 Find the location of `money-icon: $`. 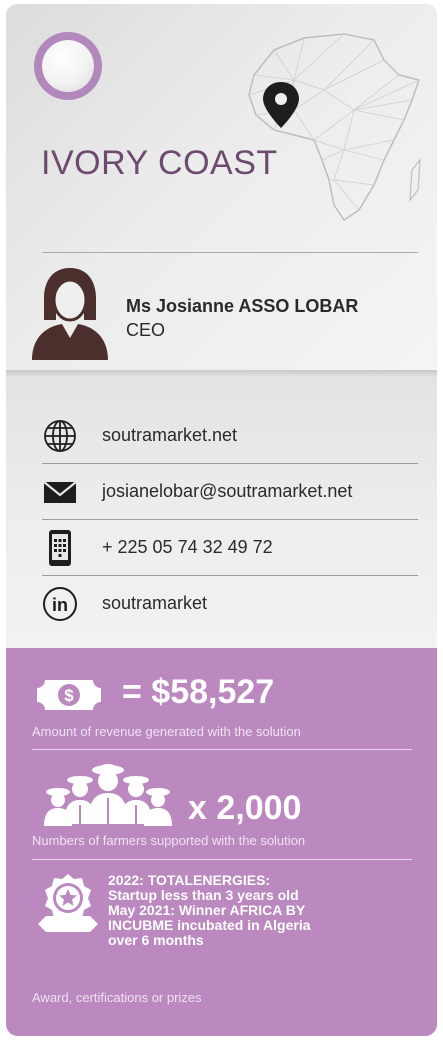

money-icon: $ is located at coordinates (69, 695).